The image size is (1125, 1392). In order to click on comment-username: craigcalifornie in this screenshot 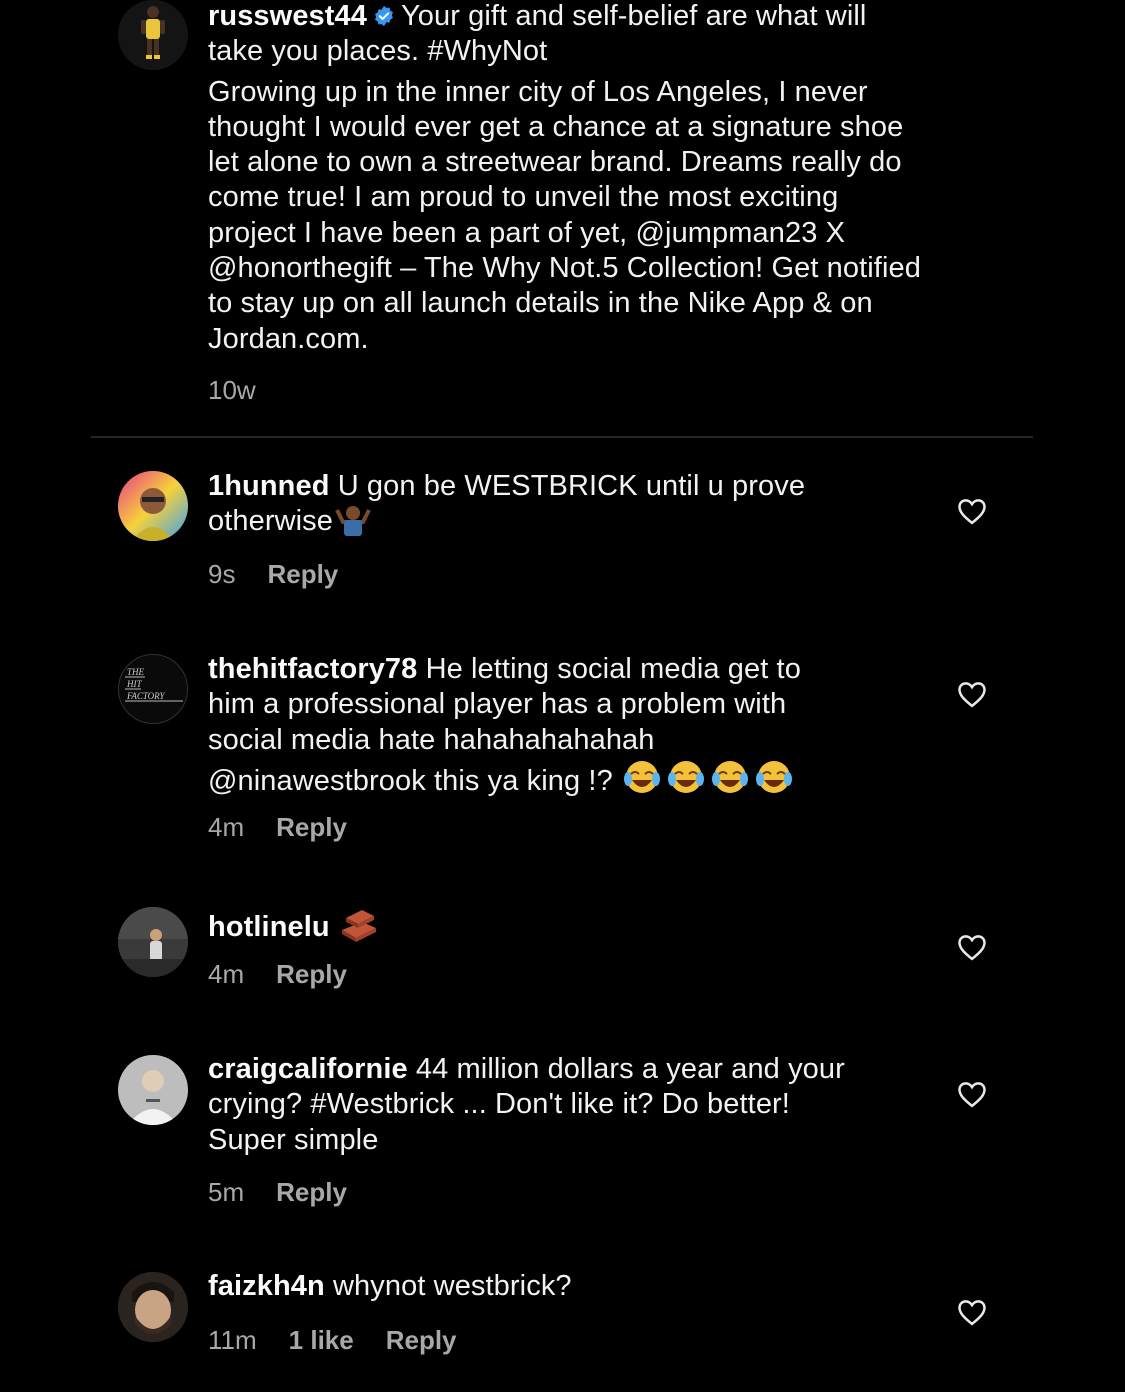, I will do `click(308, 1069)`.